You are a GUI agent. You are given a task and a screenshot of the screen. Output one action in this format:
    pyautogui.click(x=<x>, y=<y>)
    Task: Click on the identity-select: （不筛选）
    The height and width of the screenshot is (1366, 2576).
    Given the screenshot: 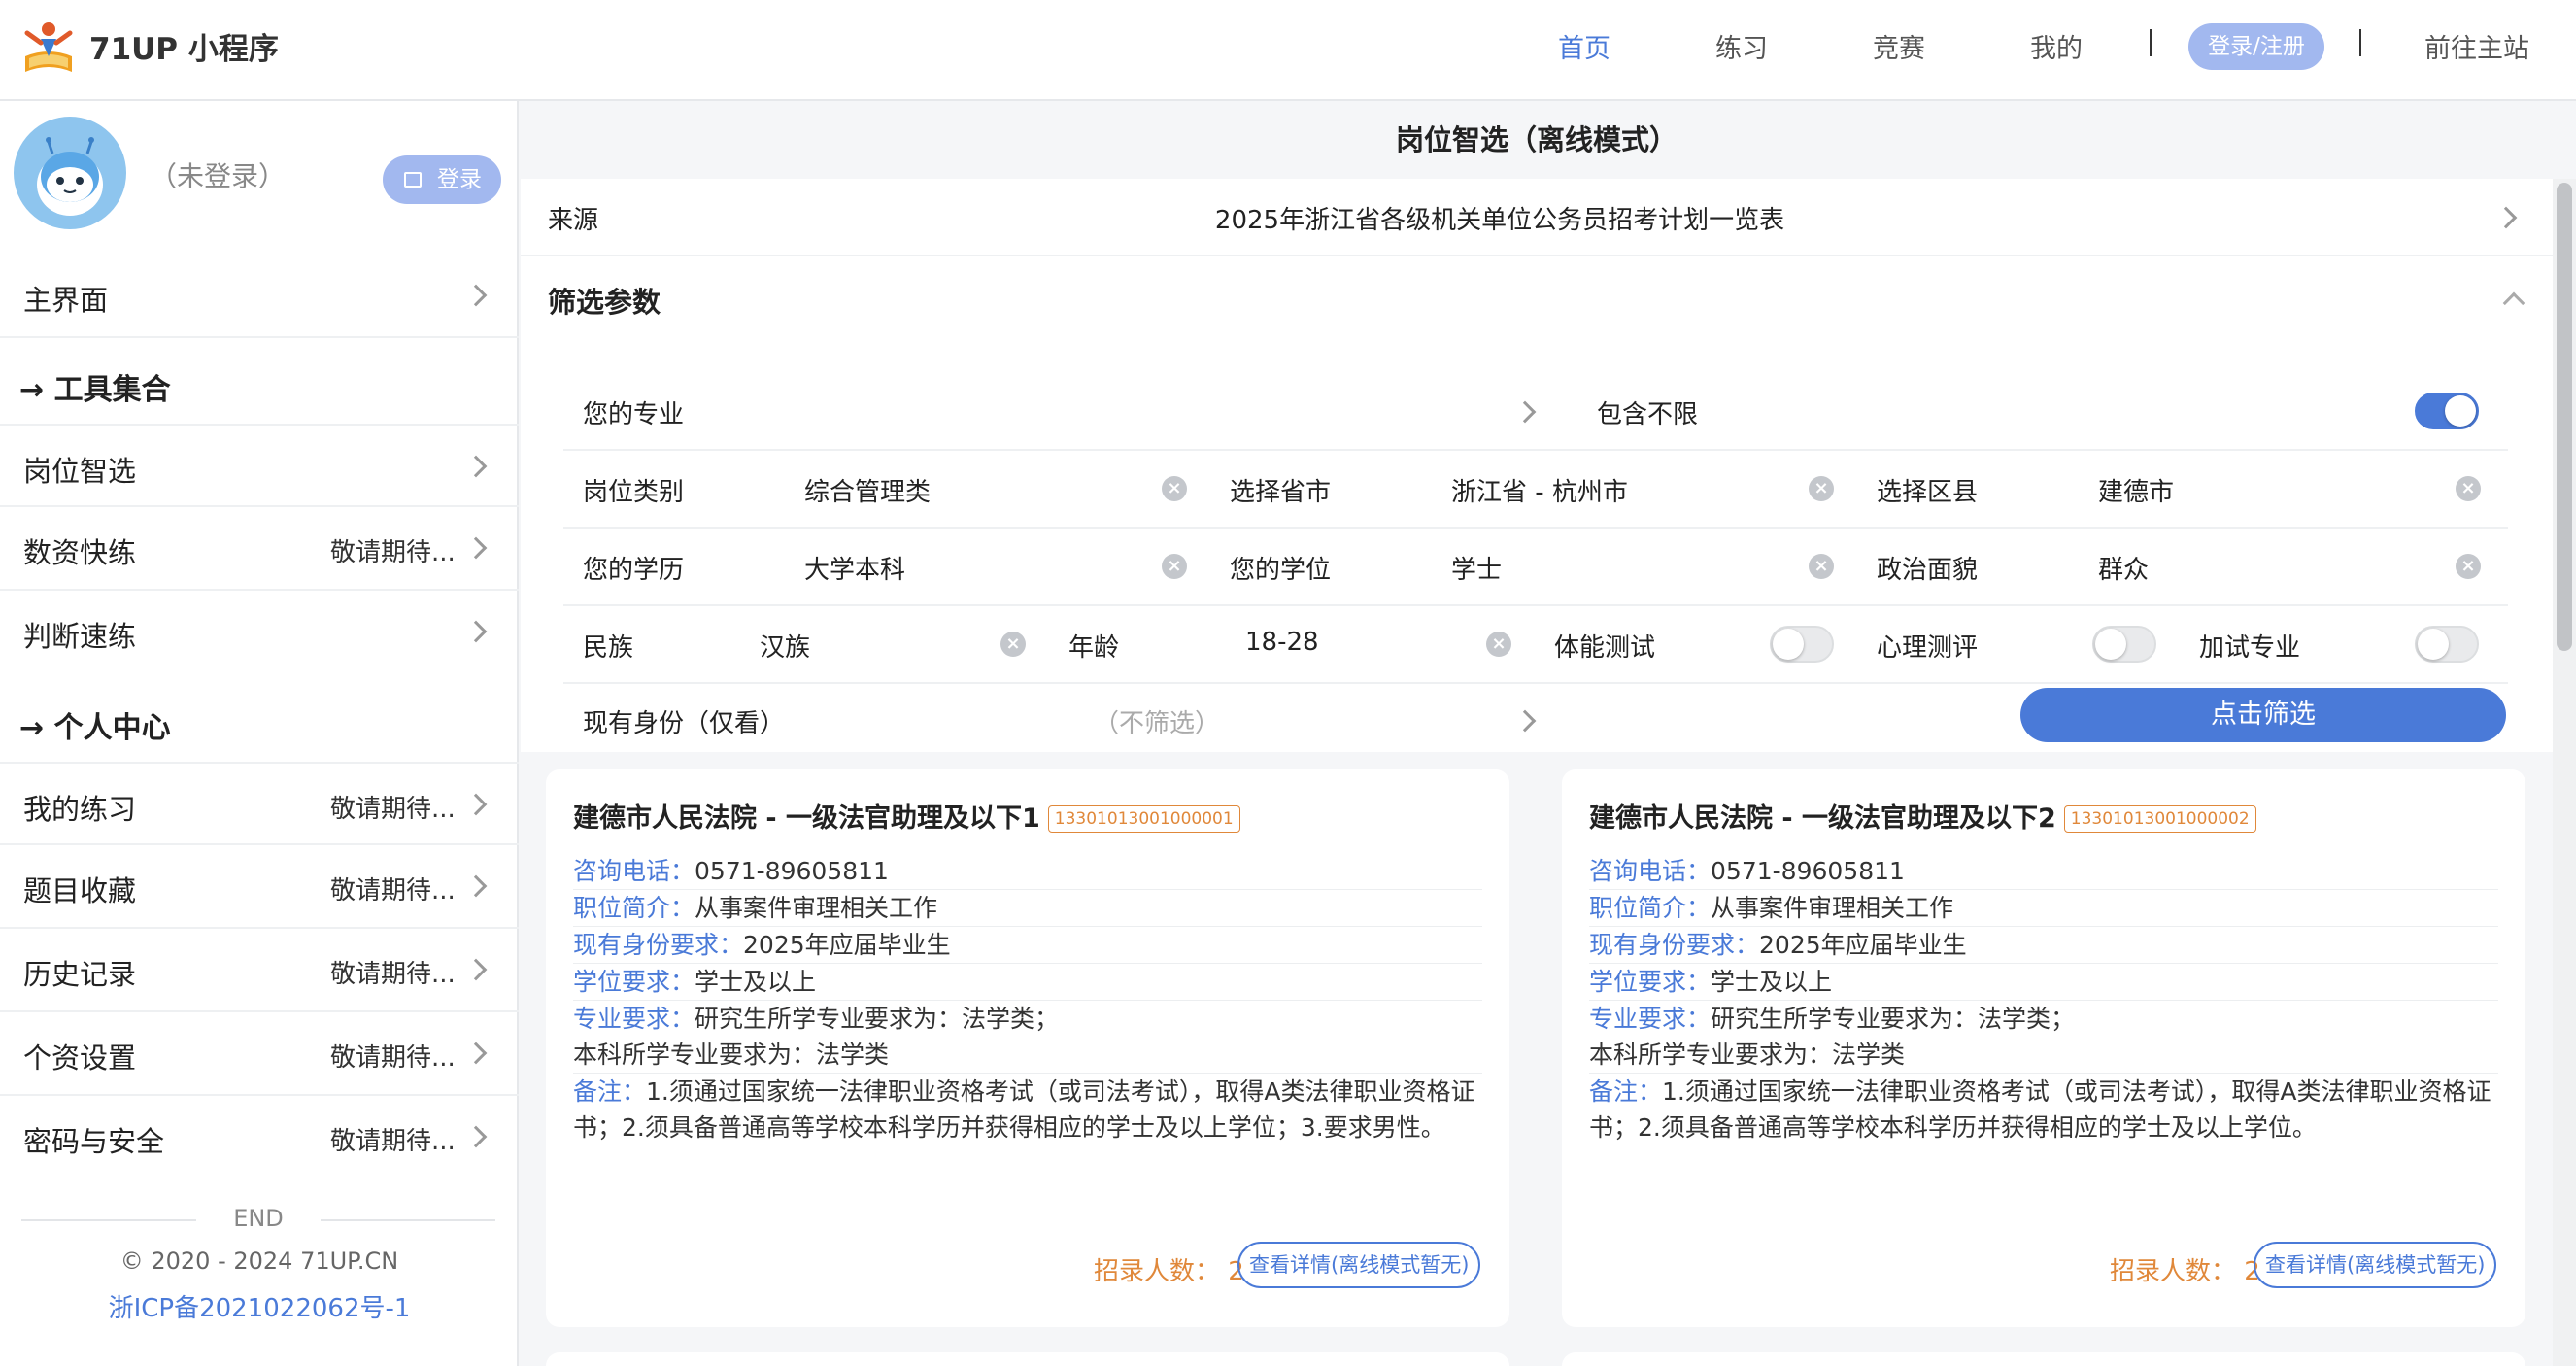 What is the action you would take?
    pyautogui.click(x=1157, y=721)
    